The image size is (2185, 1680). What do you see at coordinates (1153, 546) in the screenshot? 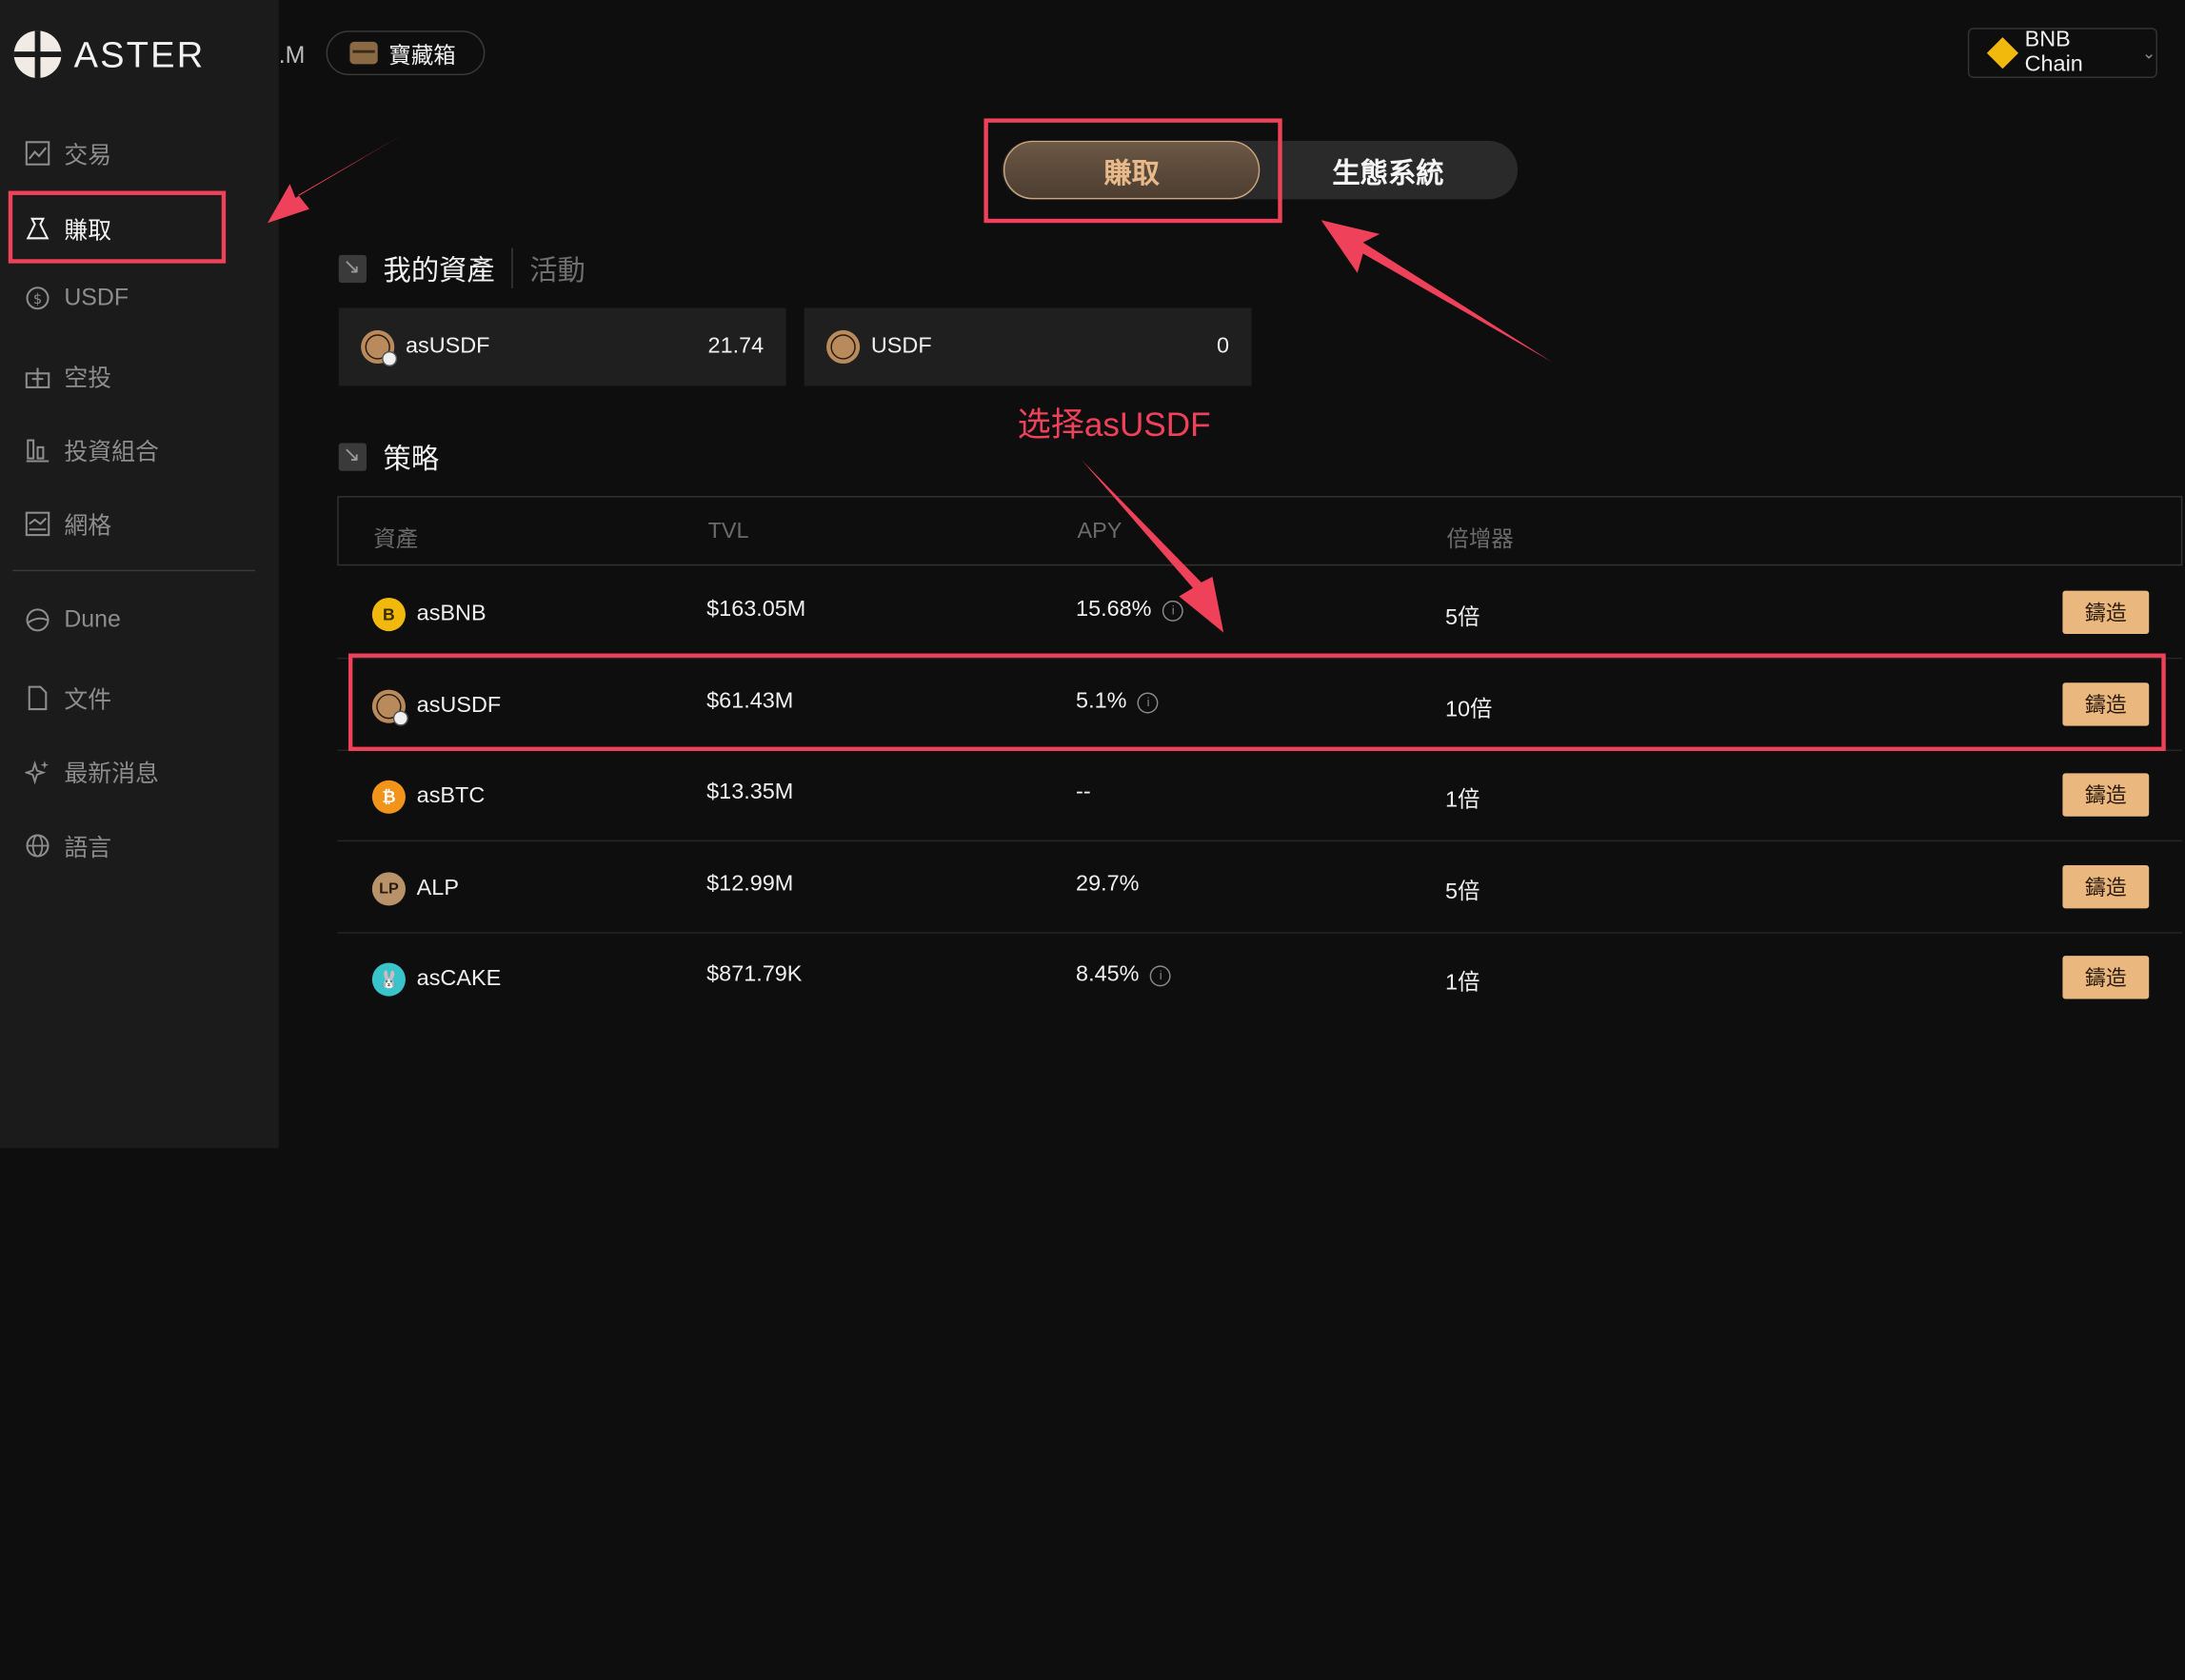
I see `annotation-arrow-row` at bounding box center [1153, 546].